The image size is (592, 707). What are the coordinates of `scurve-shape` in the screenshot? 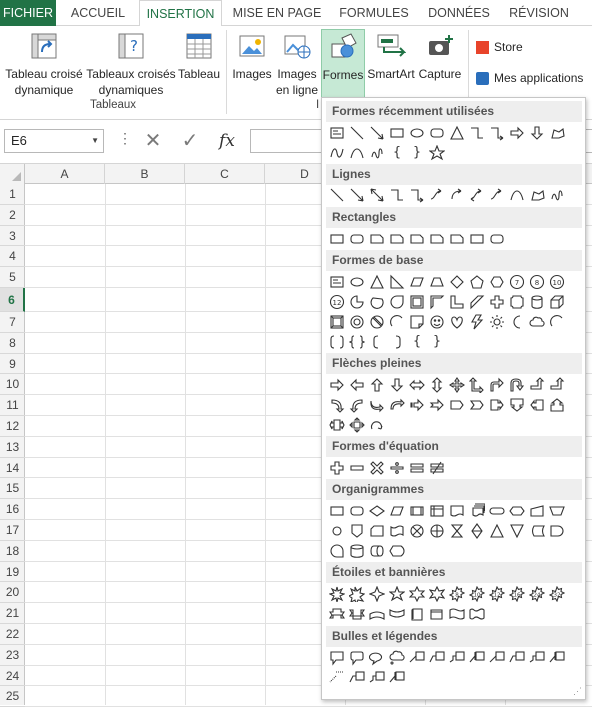 It's located at (337, 153).